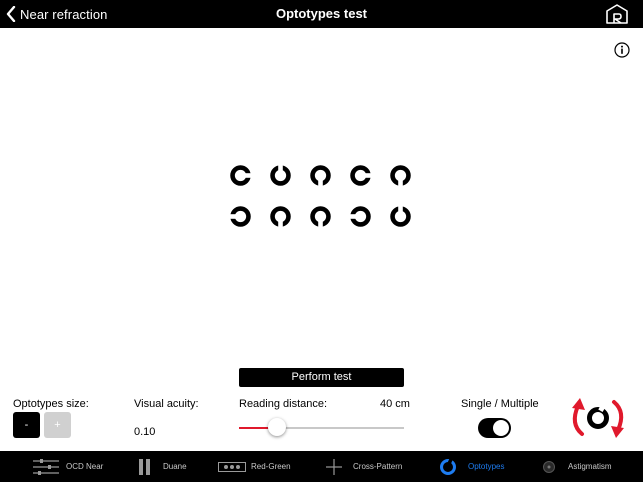 The width and height of the screenshot is (643, 482). What do you see at coordinates (395, 404) in the screenshot?
I see `reading-distance-value: 40 cm` at bounding box center [395, 404].